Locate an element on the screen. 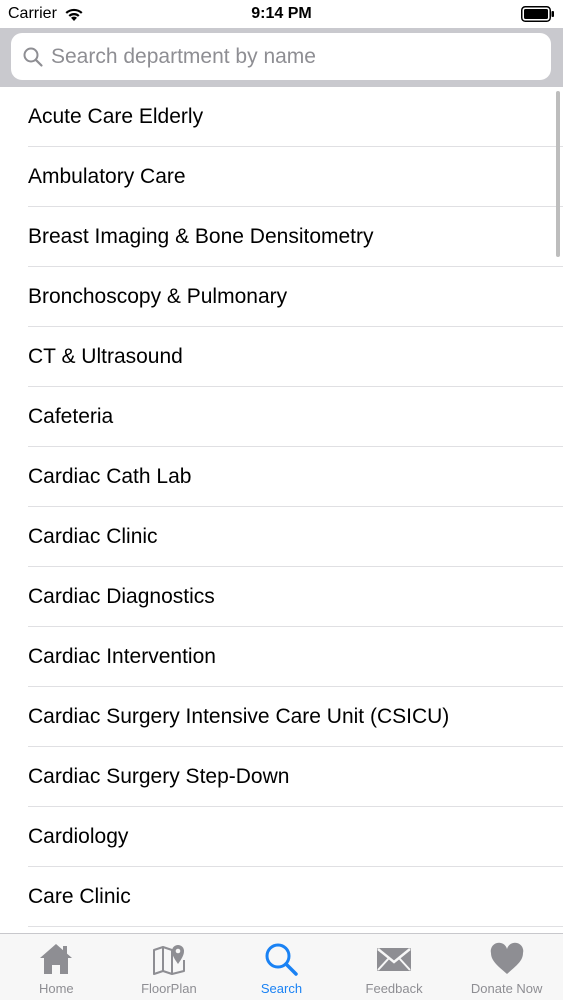 This screenshot has height=1000, width=563. list-item: Bronchoscopy & Pulmonary is located at coordinates (281, 297).